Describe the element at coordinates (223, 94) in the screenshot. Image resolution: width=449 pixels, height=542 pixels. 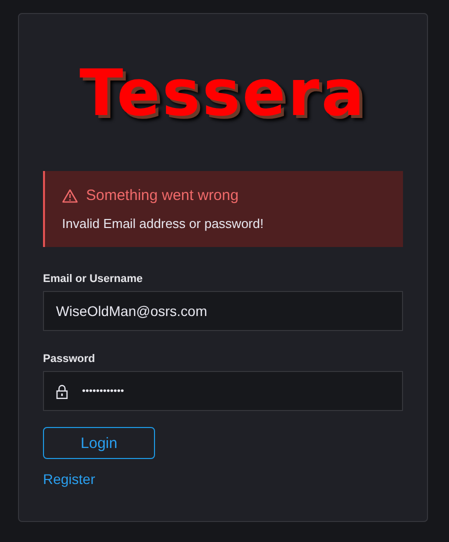
I see `logo: Tessera` at that location.